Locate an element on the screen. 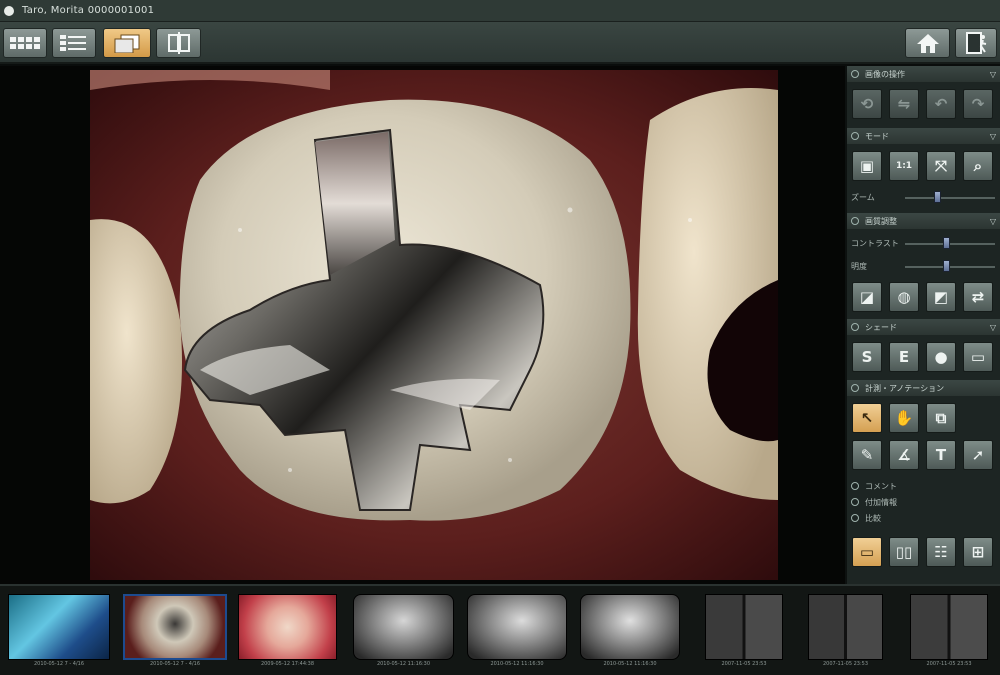 This screenshot has width=1000, height=675. reset-button: ⇄ is located at coordinates (978, 297).